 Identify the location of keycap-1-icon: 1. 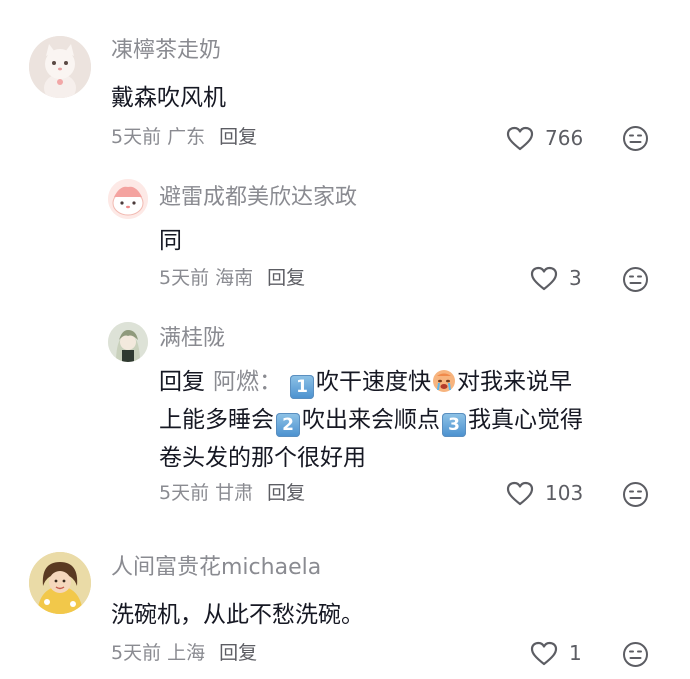
(302, 387).